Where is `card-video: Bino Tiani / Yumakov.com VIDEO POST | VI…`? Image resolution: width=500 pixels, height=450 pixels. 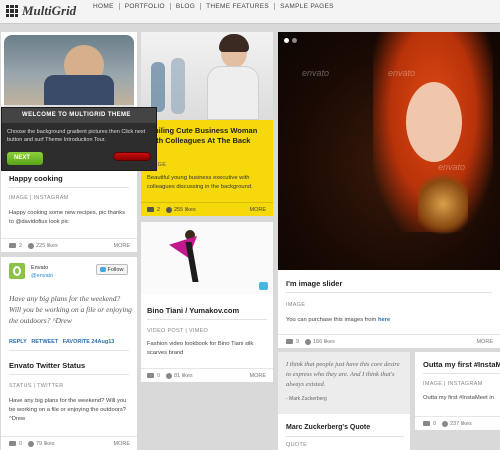 card-video: Bino Tiani / Yumakov.com VIDEO POST | VI… is located at coordinates (207, 302).